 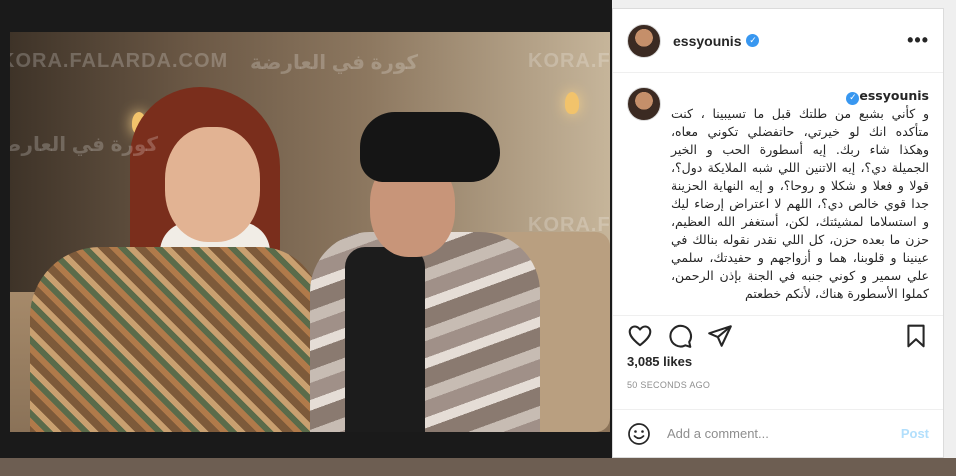 What do you see at coordinates (572, 103) in the screenshot?
I see `lamp-light` at bounding box center [572, 103].